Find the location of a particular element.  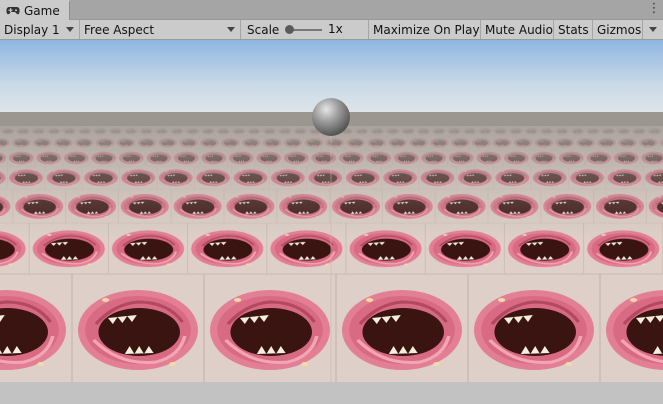

gamepad-icon is located at coordinates (13, 11).